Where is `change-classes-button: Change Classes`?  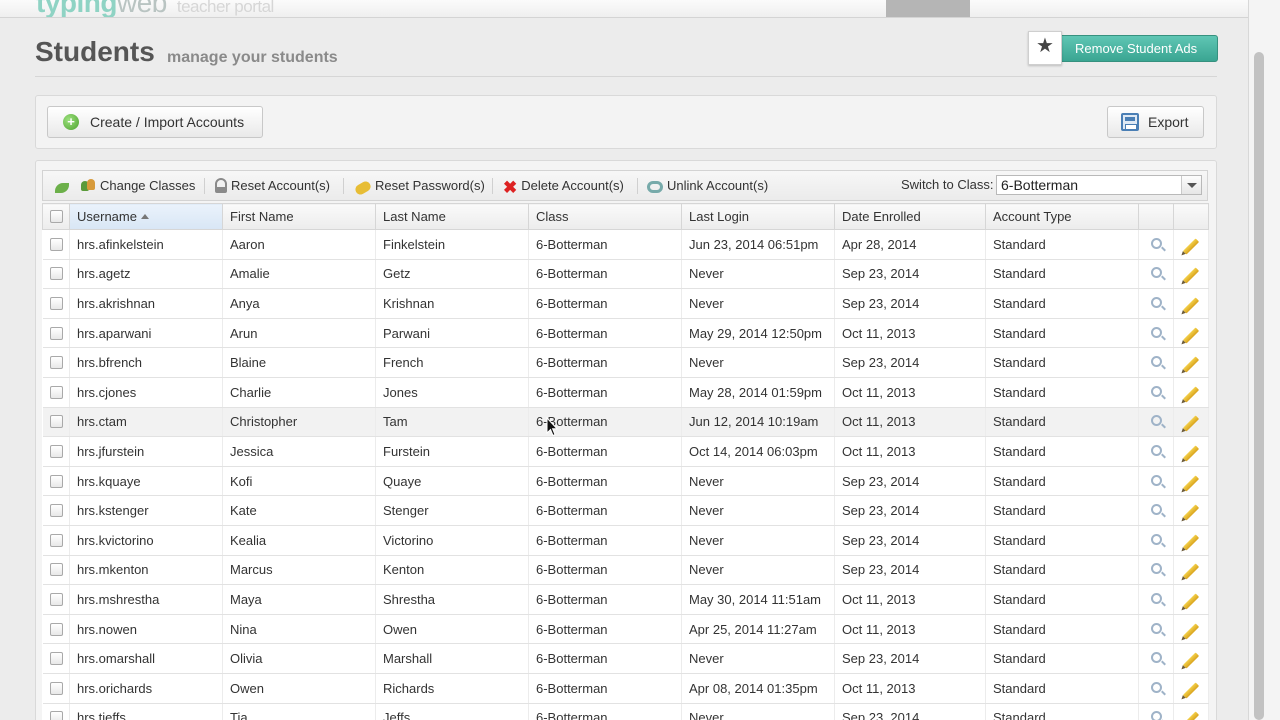 change-classes-button: Change Classes is located at coordinates (138, 185).